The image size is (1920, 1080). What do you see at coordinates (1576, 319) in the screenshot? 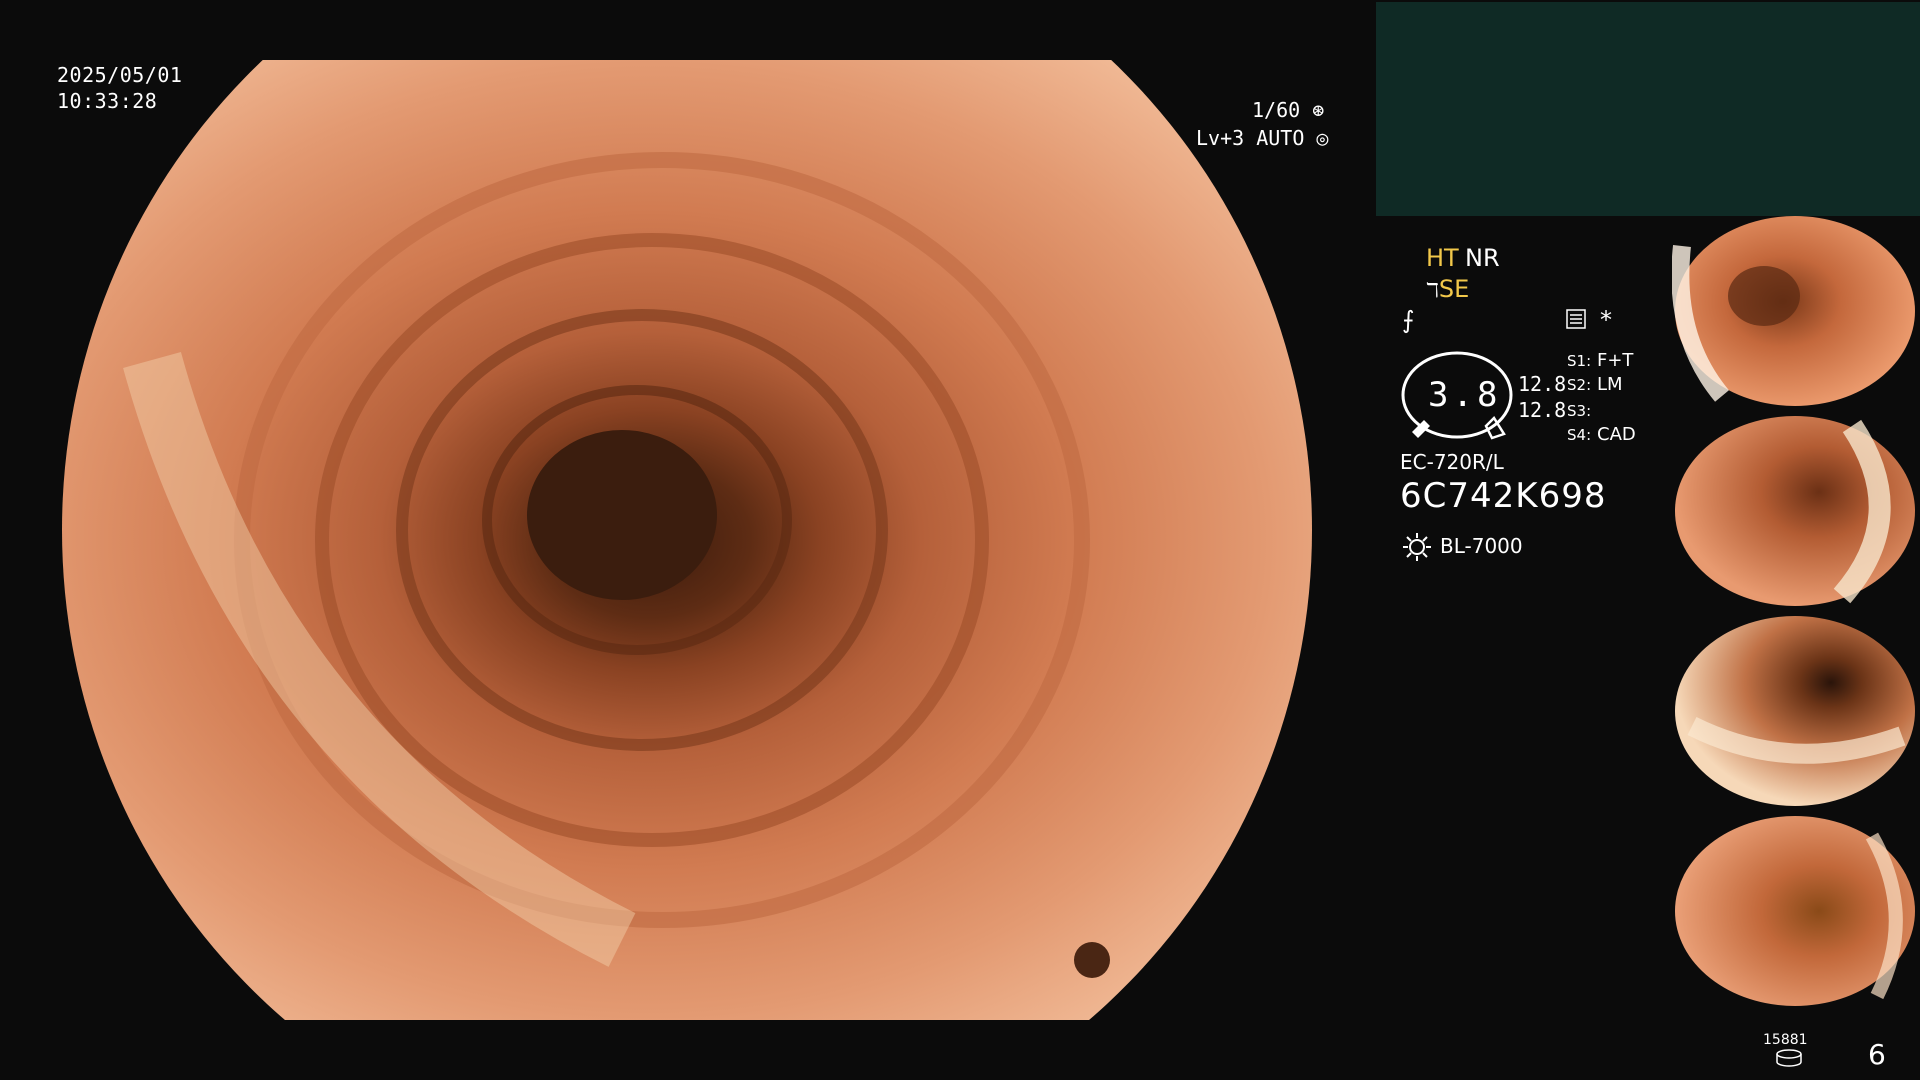
I see `menu-icon` at bounding box center [1576, 319].